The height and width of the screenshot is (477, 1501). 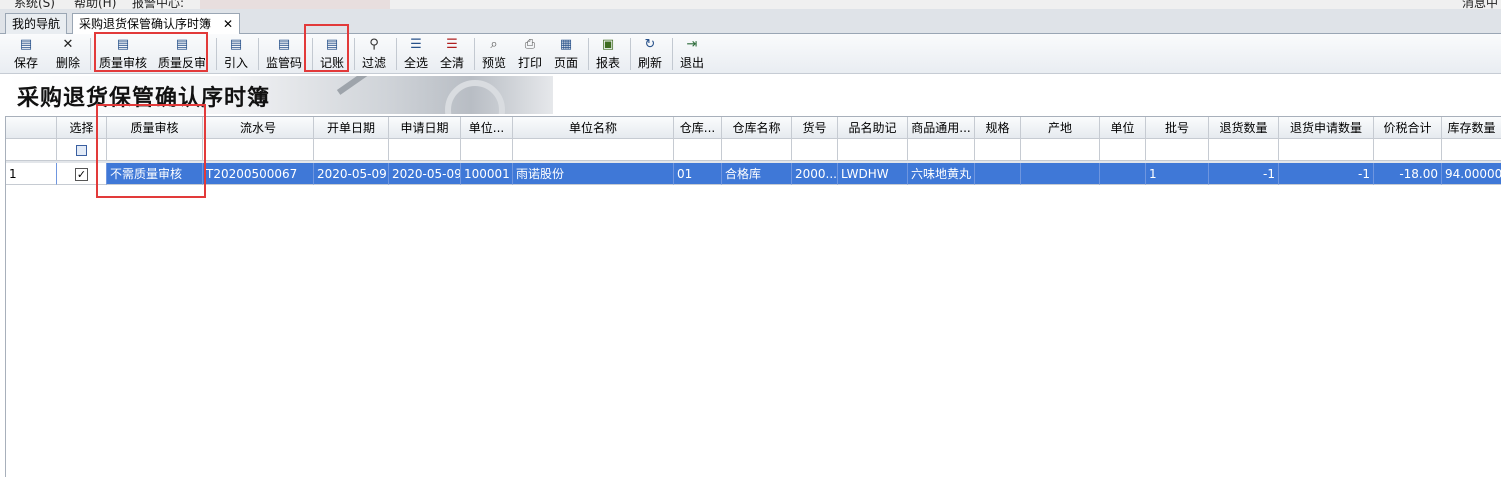 I want to click on column-header-name-mnemonic: 品名助记, so click(x=873, y=128).